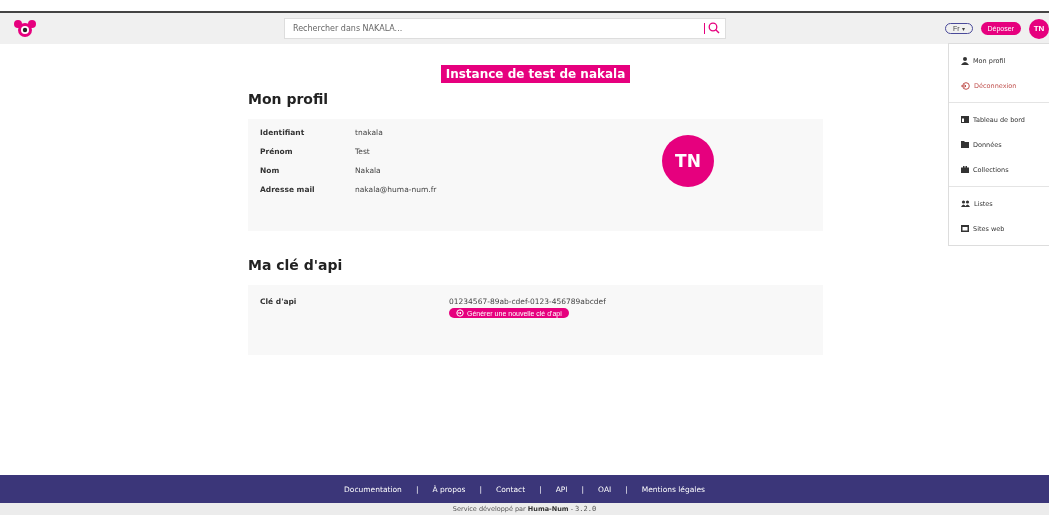  Describe the element at coordinates (965, 169) in the screenshot. I see `briefcase-icon` at that location.